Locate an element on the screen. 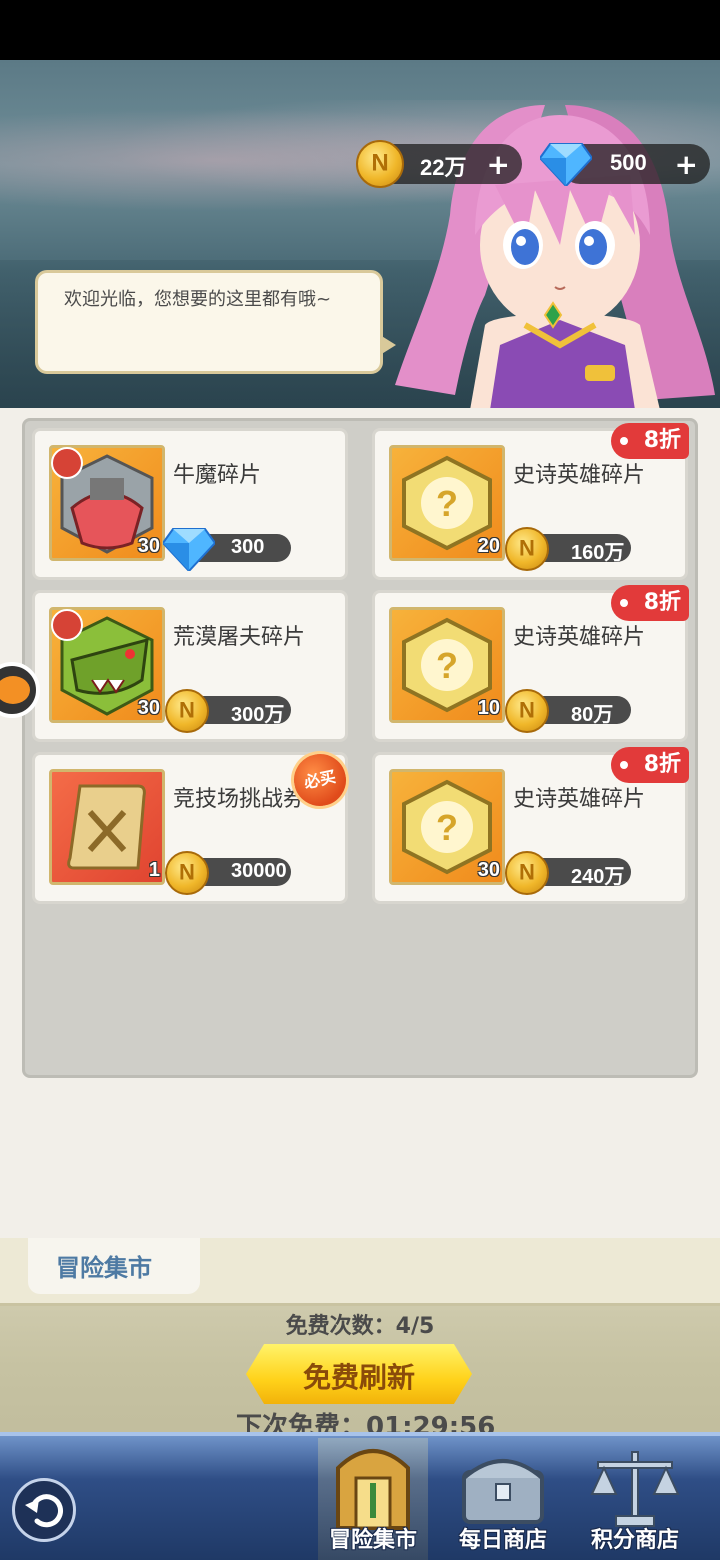 Image resolution: width=720 pixels, height=1560 pixels. nav-daily-shop: 每日商店 is located at coordinates (503, 1499).